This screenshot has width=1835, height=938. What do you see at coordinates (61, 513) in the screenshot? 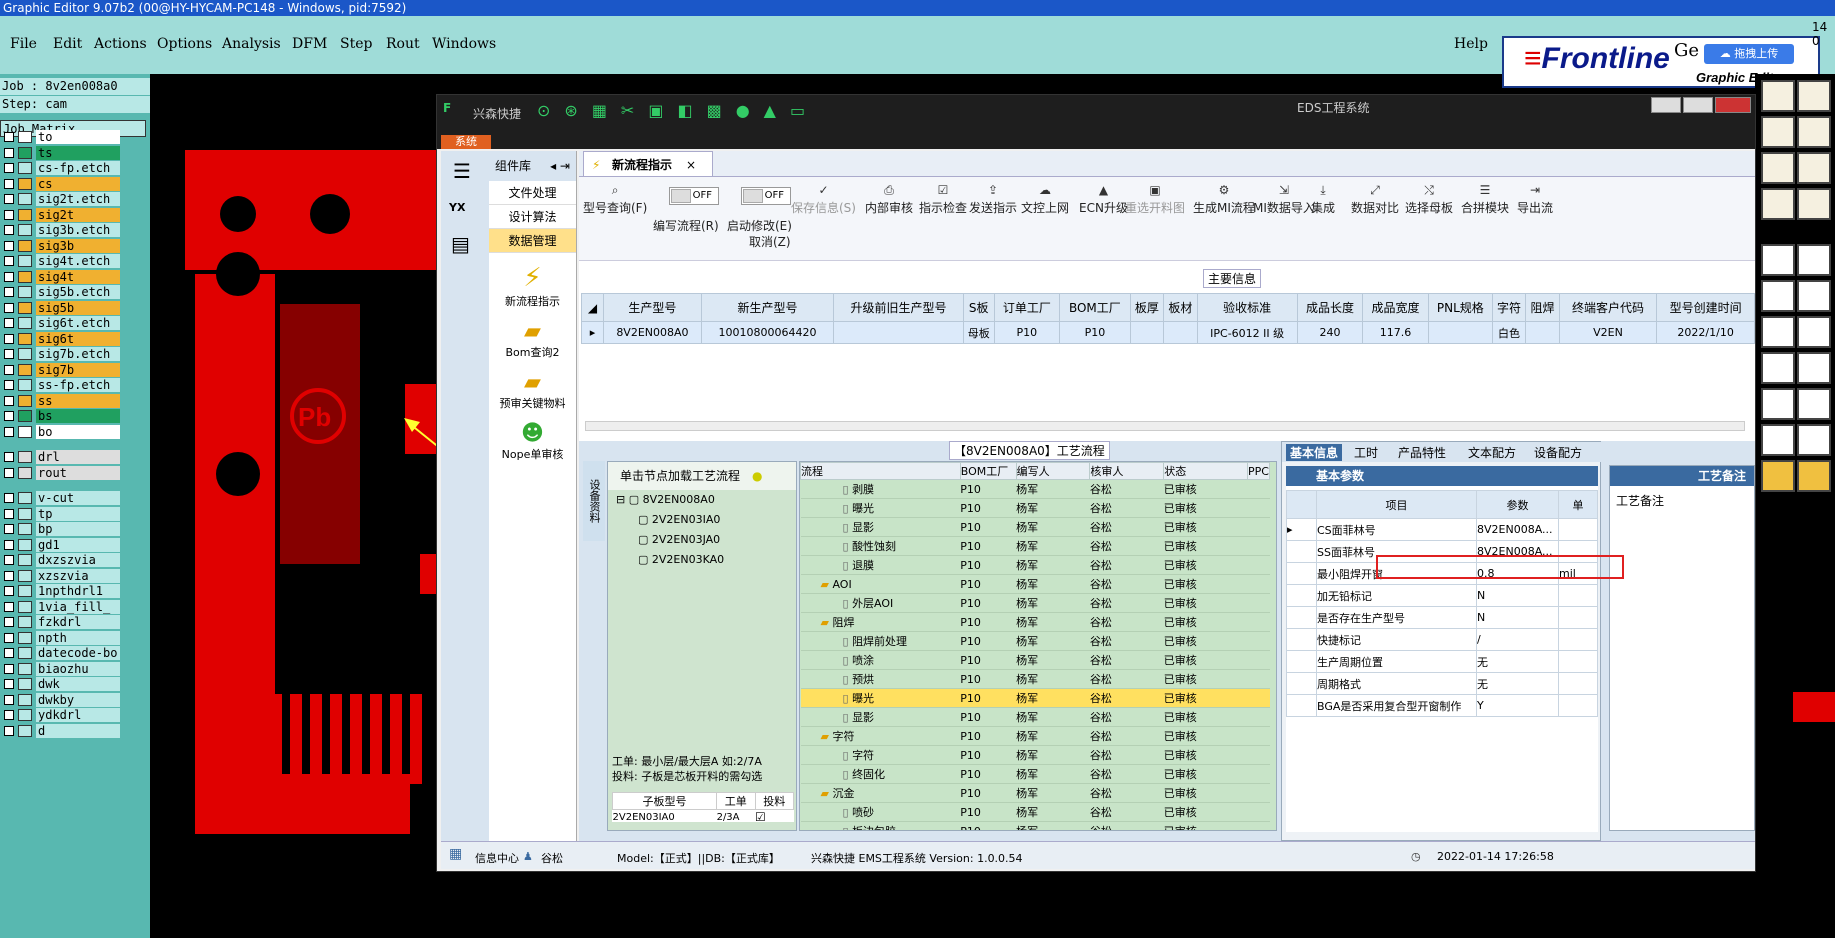
I see `layer-row: tp` at bounding box center [61, 513].